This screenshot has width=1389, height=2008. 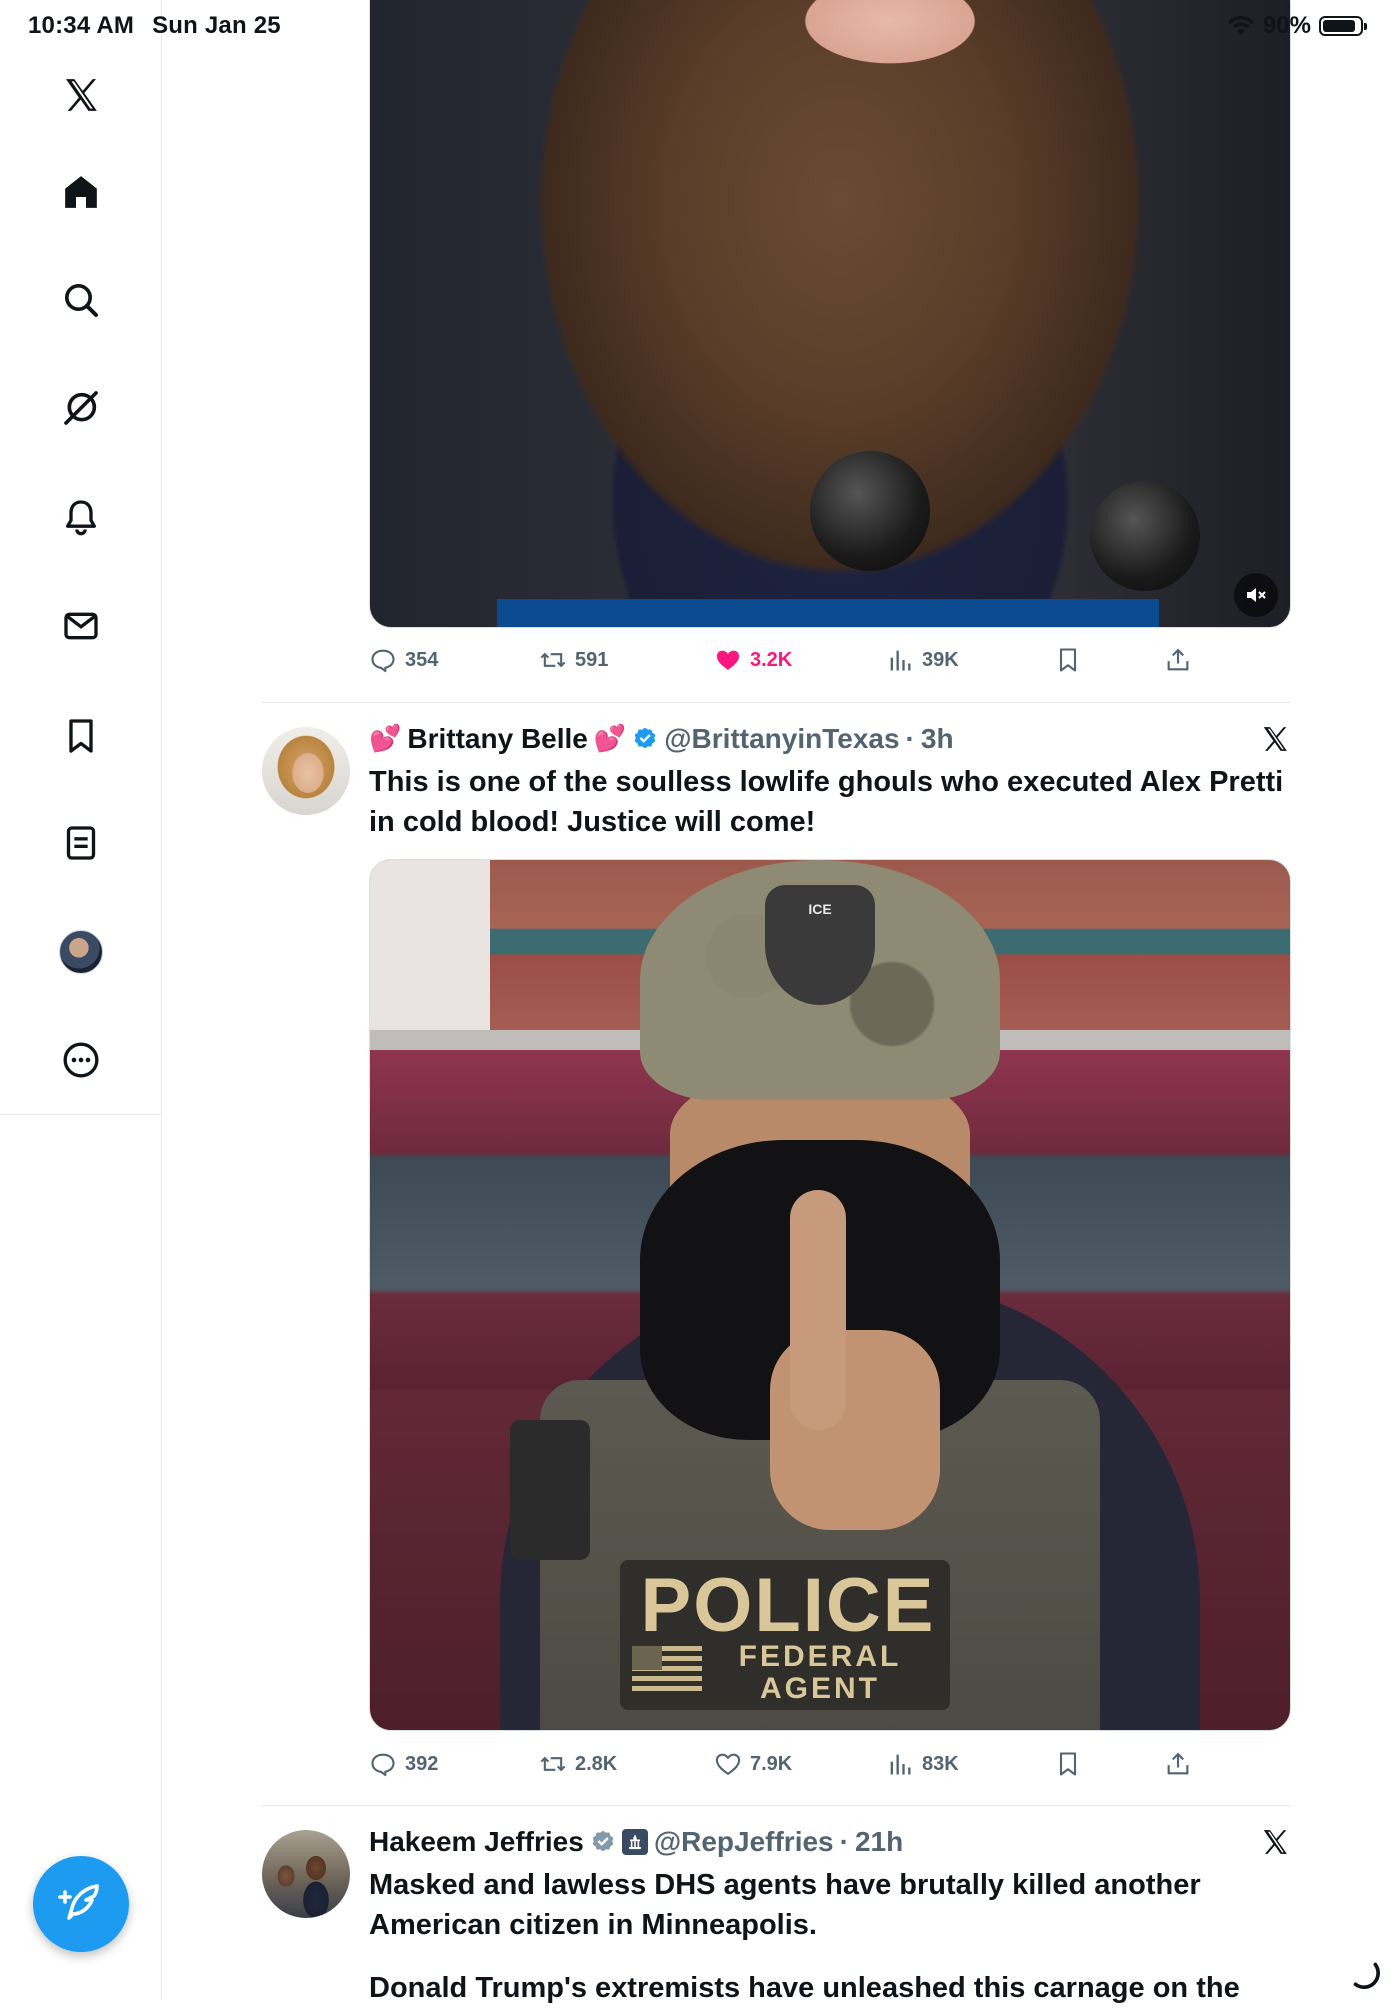 I want to click on lists-icon, so click(x=81, y=843).